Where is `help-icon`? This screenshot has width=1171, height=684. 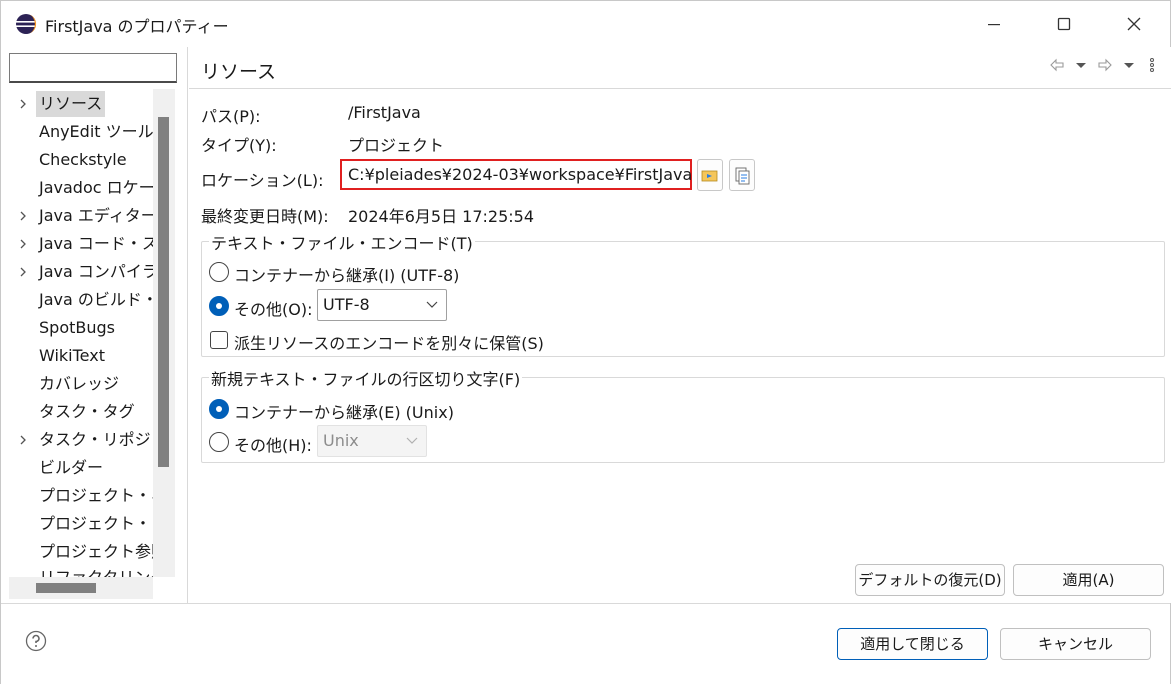 help-icon is located at coordinates (36, 641).